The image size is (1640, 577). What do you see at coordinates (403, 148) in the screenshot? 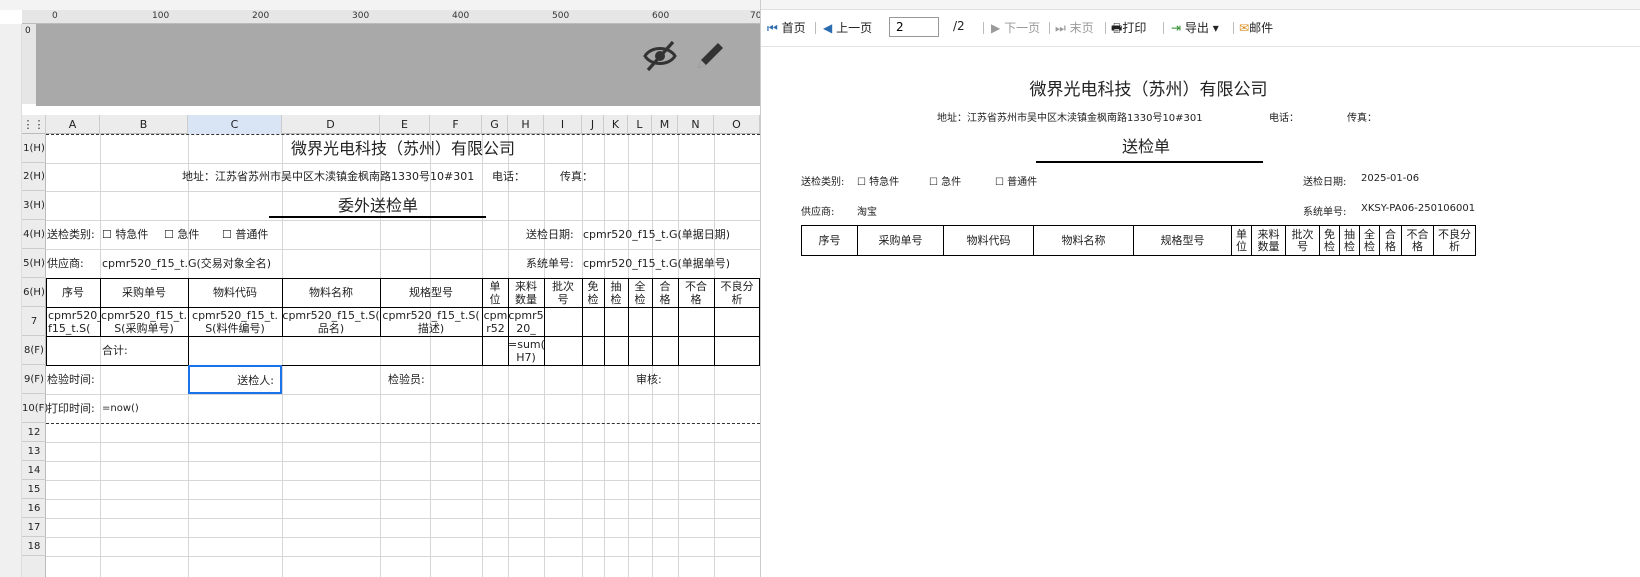
I see `company-name: 微界光电科技（苏州）有限公司` at bounding box center [403, 148].